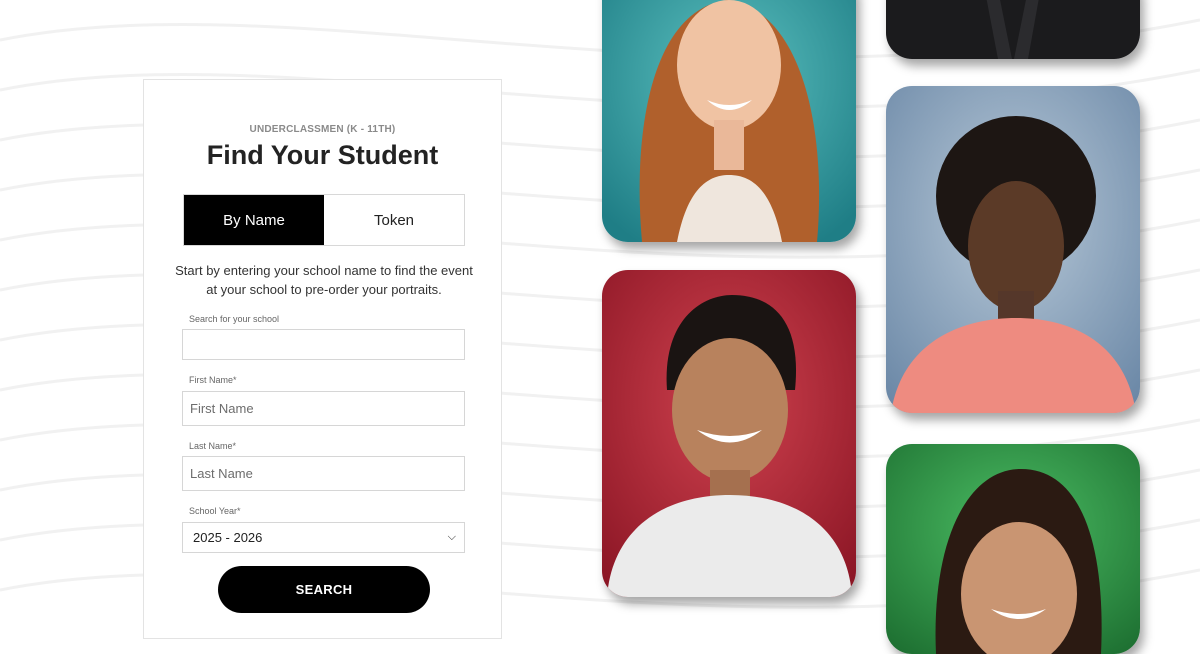 The image size is (1200, 654). What do you see at coordinates (234, 319) in the screenshot?
I see `school-search-label: Search for your school` at bounding box center [234, 319].